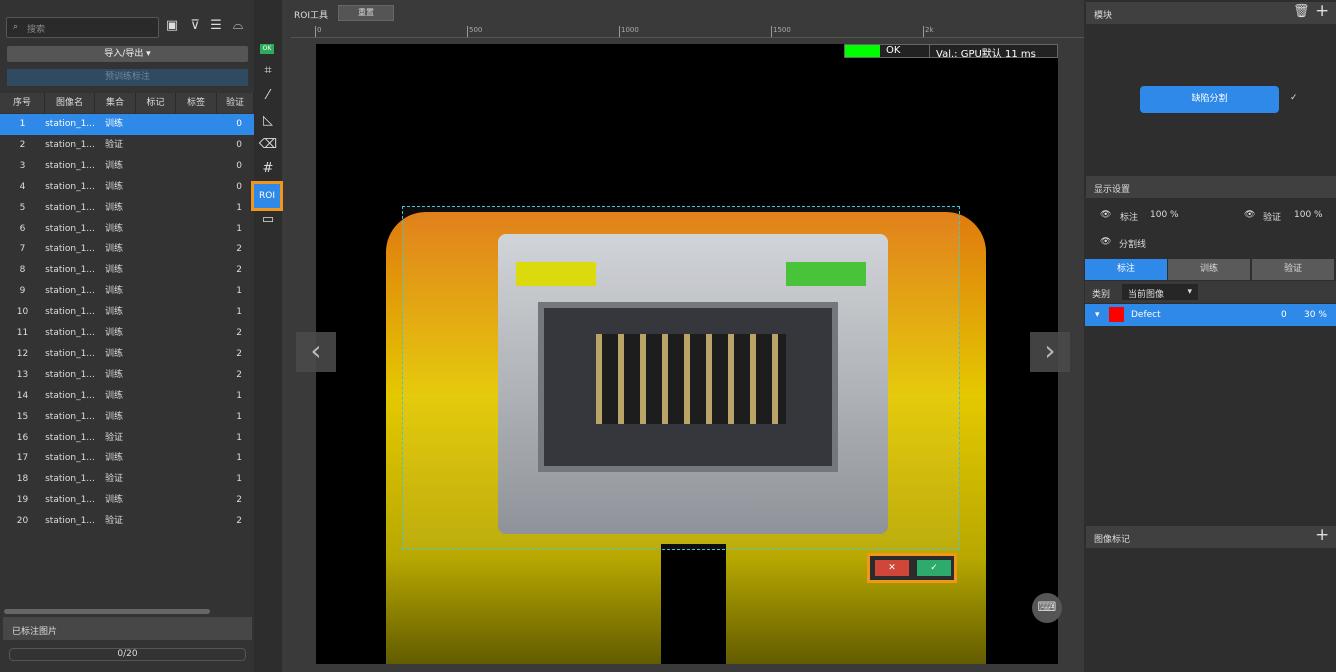 The width and height of the screenshot is (1336, 672). What do you see at coordinates (316, 352) in the screenshot?
I see `prev-image-button: ‹` at bounding box center [316, 352].